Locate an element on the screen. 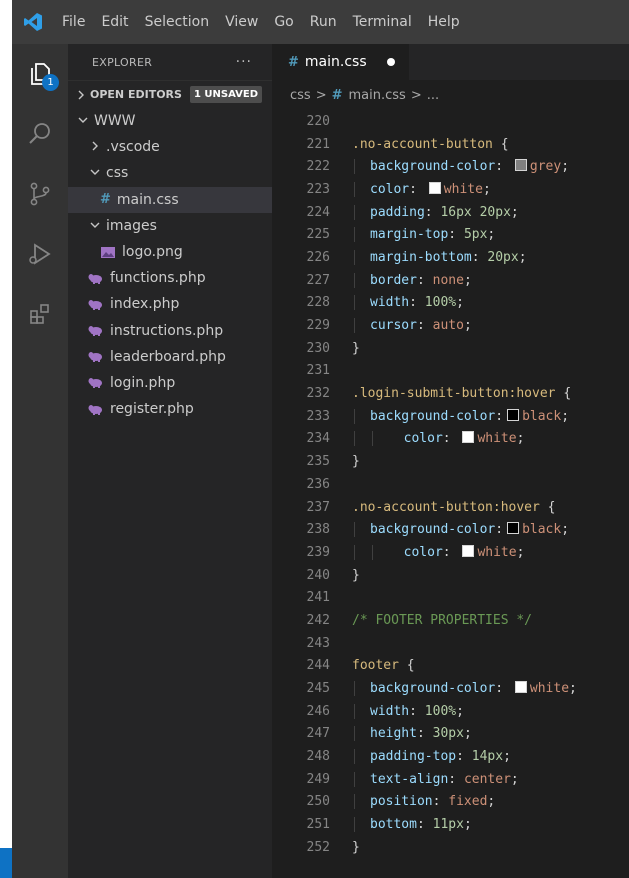 The image size is (629, 878). code-line: 247 height: 30px; is located at coordinates (450, 734).